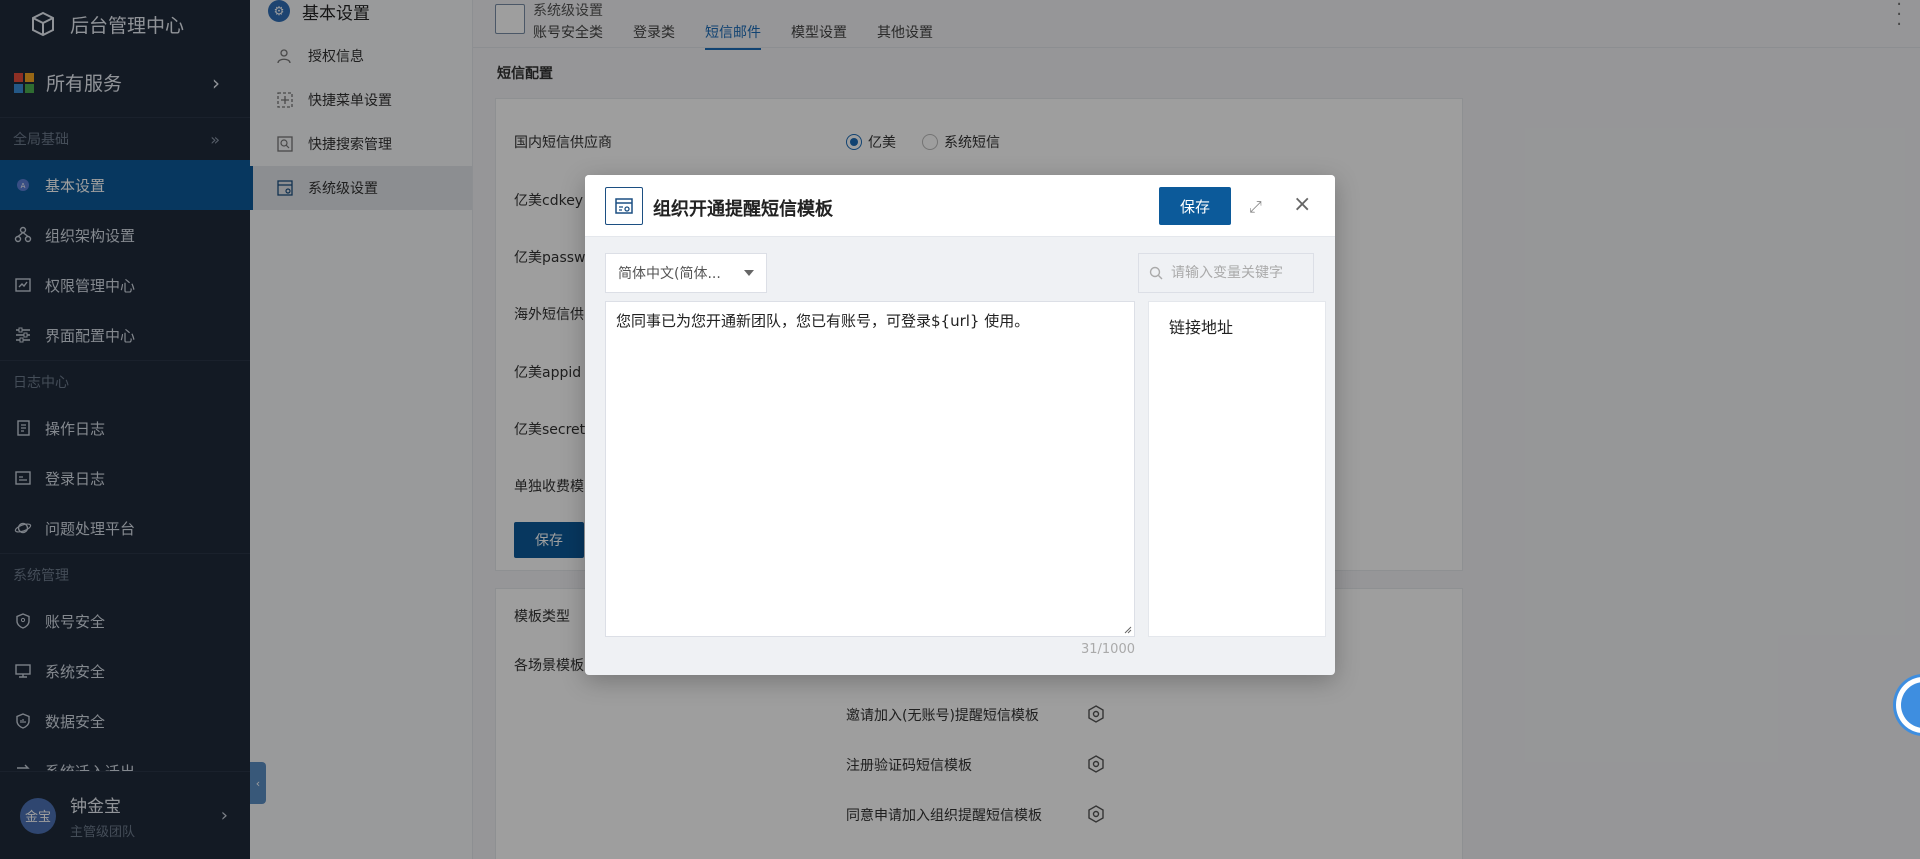 The width and height of the screenshot is (1920, 859). I want to click on chevron-left-icon: ‹, so click(1910, 705).